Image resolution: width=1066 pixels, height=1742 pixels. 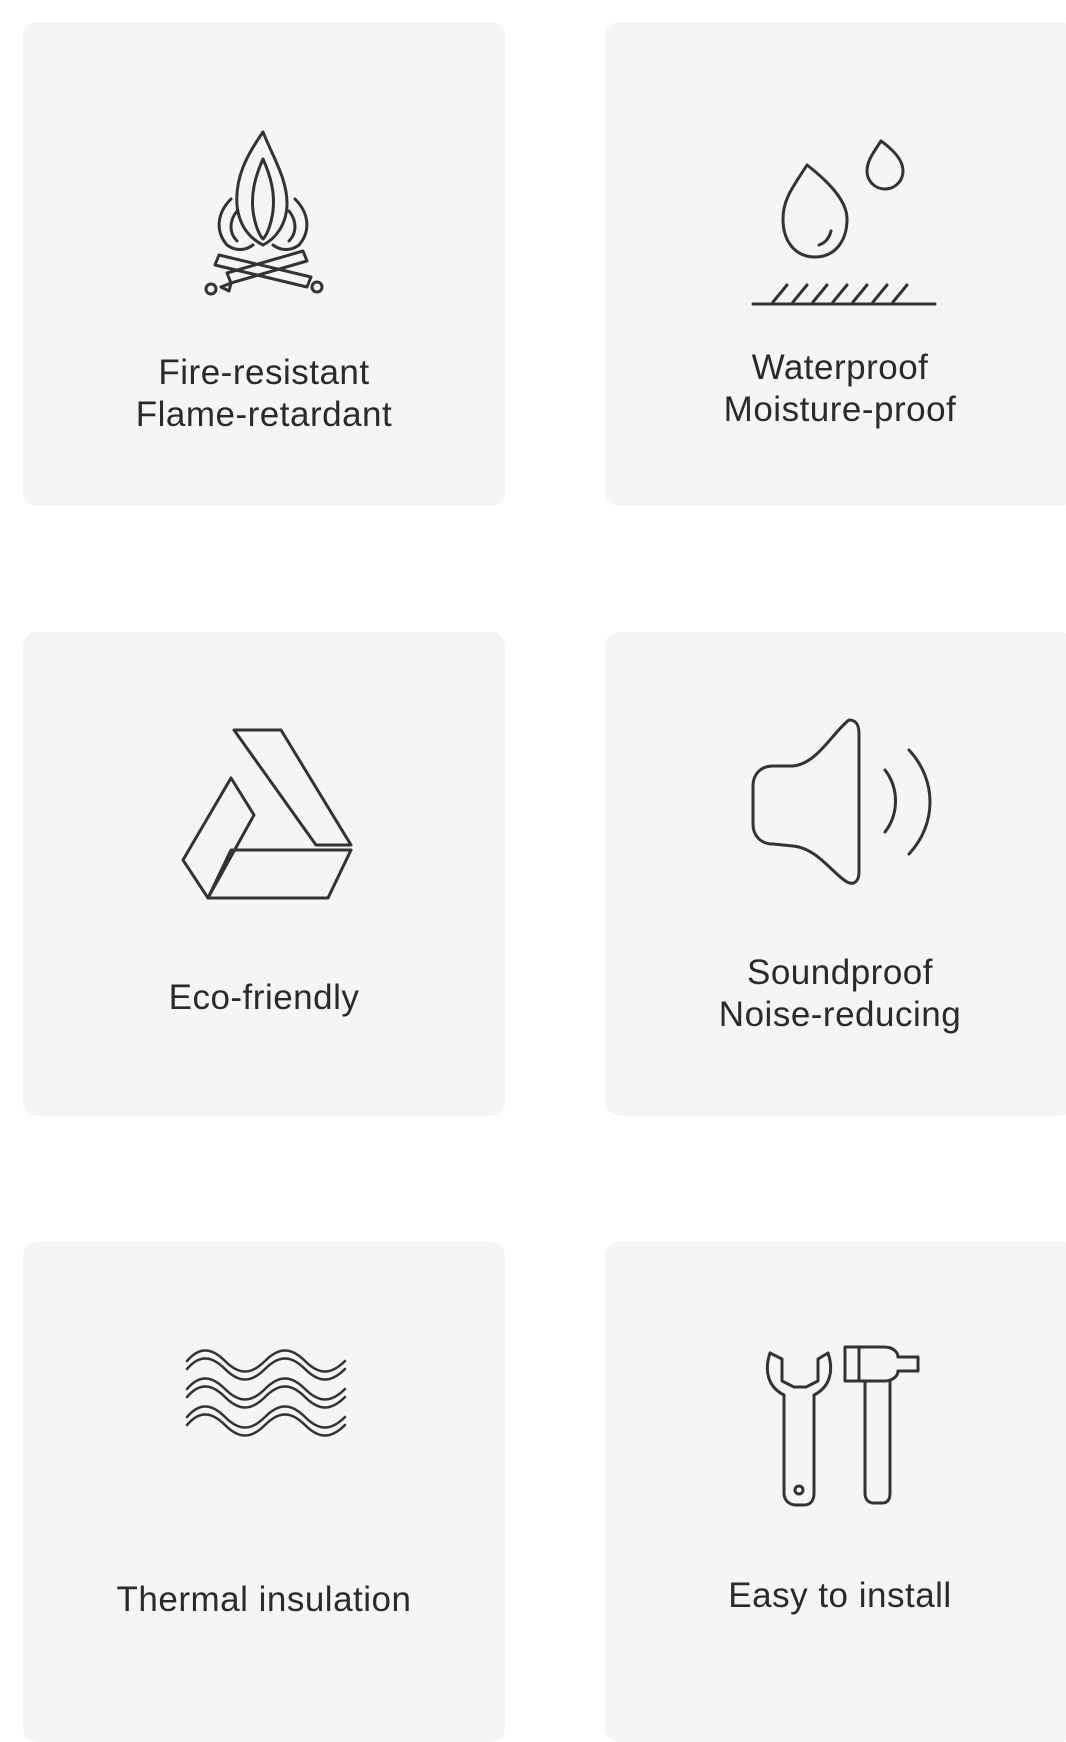 What do you see at coordinates (264, 414) in the screenshot?
I see `feature-label-line: Flame-retardant` at bounding box center [264, 414].